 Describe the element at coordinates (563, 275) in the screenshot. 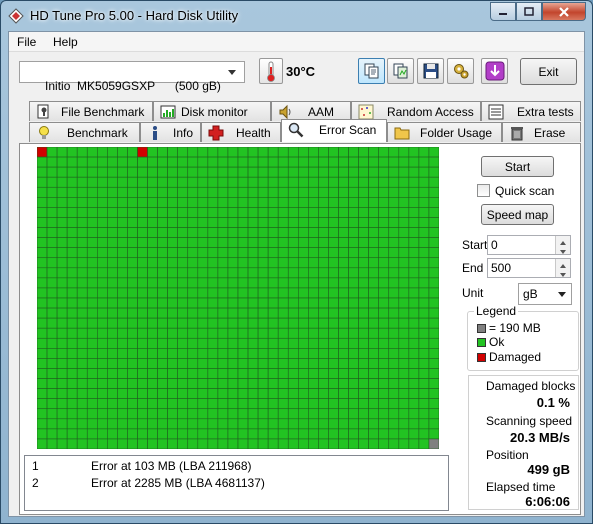

I see `chevron-down-icon` at that location.